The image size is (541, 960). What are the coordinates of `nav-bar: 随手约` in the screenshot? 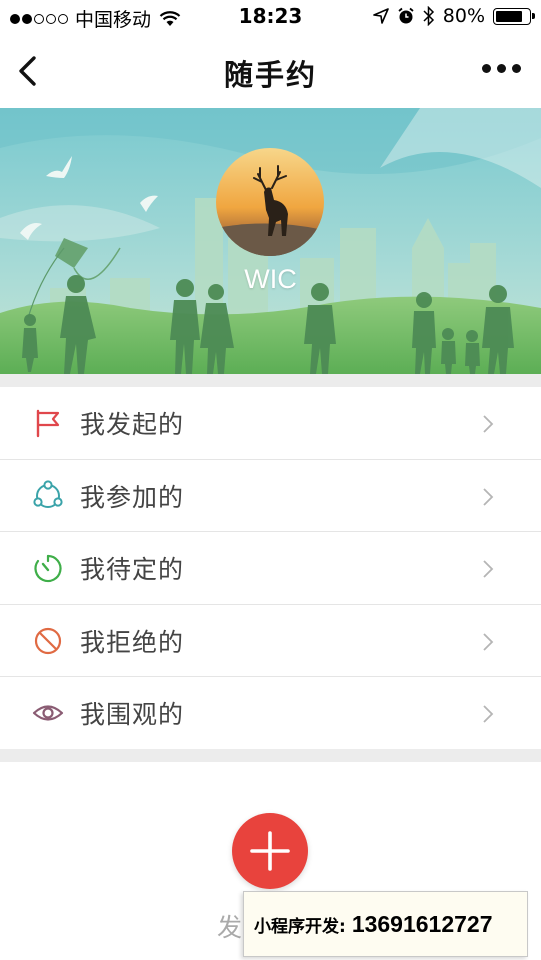 It's located at (270, 71).